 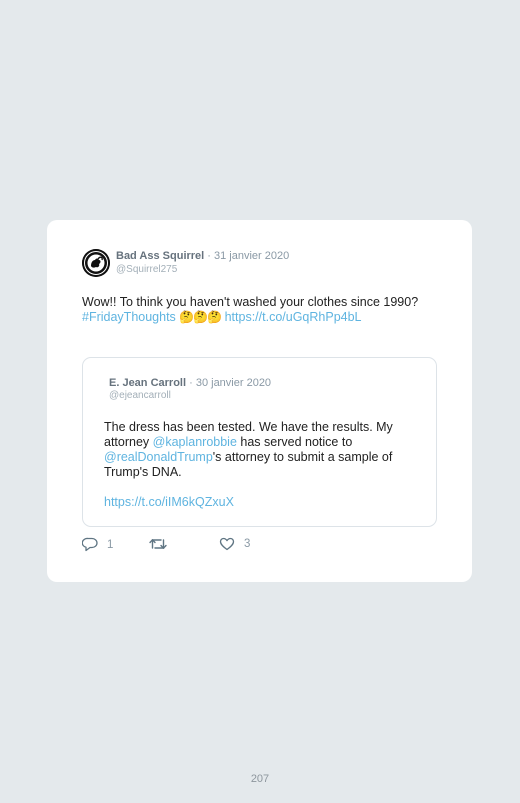 I want to click on reply-icon, so click(x=90, y=544).